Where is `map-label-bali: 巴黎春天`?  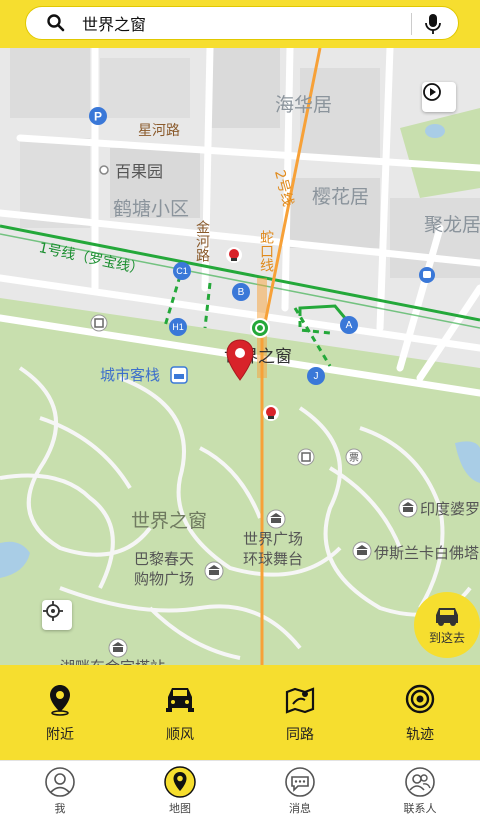
map-label-bali: 巴黎春天 is located at coordinates (164, 559).